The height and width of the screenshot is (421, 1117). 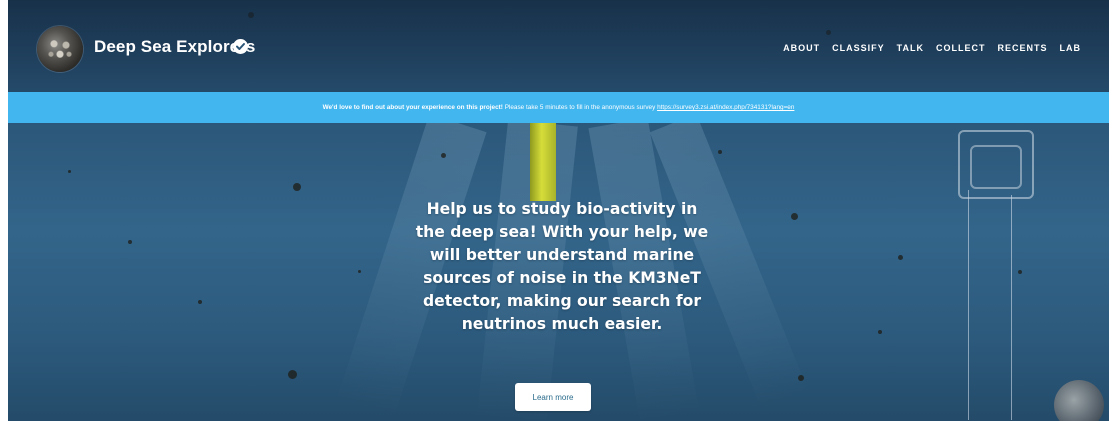 I want to click on nav-about: ABOUT, so click(x=801, y=48).